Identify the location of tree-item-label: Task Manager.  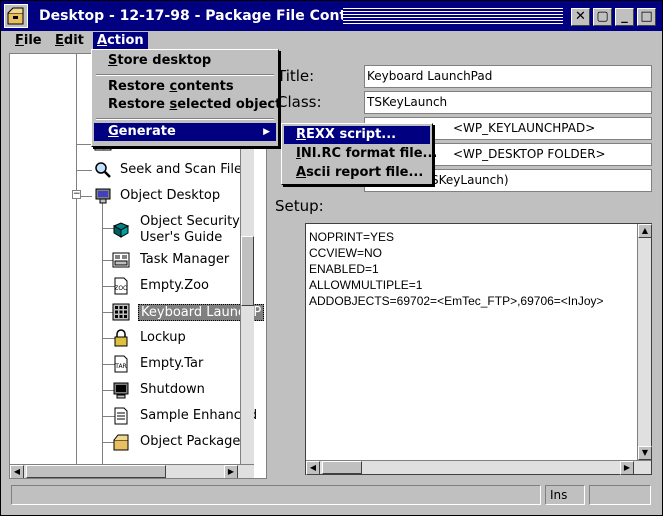
(185, 259).